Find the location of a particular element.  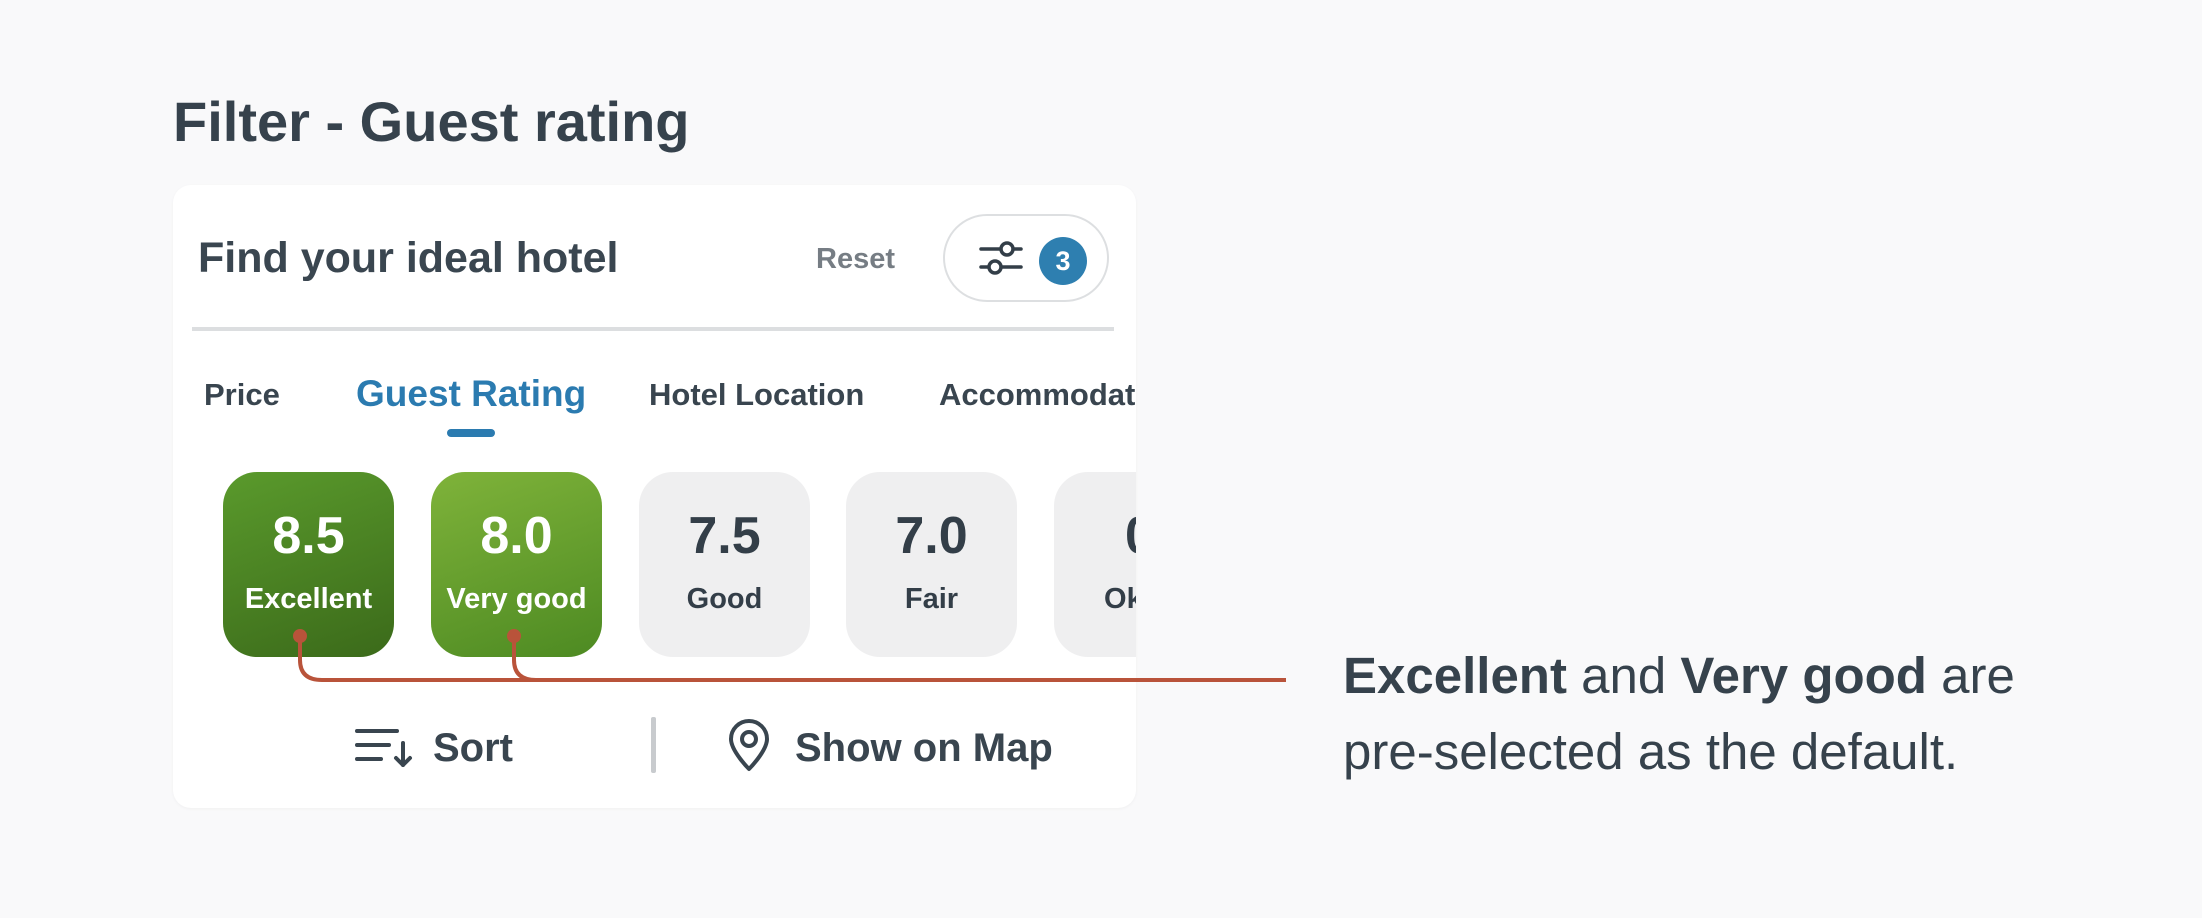

map-pin-icon is located at coordinates (749, 745).